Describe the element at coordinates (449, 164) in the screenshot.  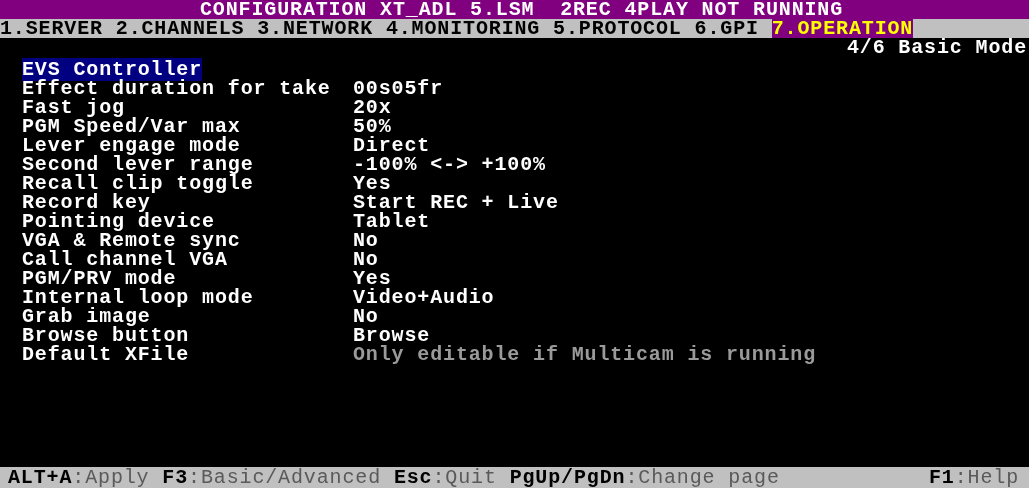
I see `setting-value: -100% <-> +100%` at that location.